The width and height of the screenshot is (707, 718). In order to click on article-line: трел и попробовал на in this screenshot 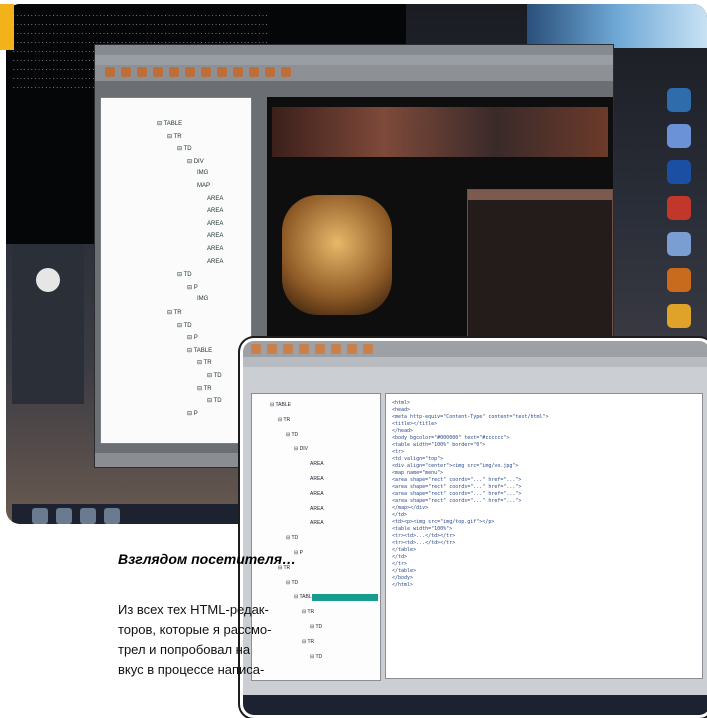, I will do `click(184, 649)`.